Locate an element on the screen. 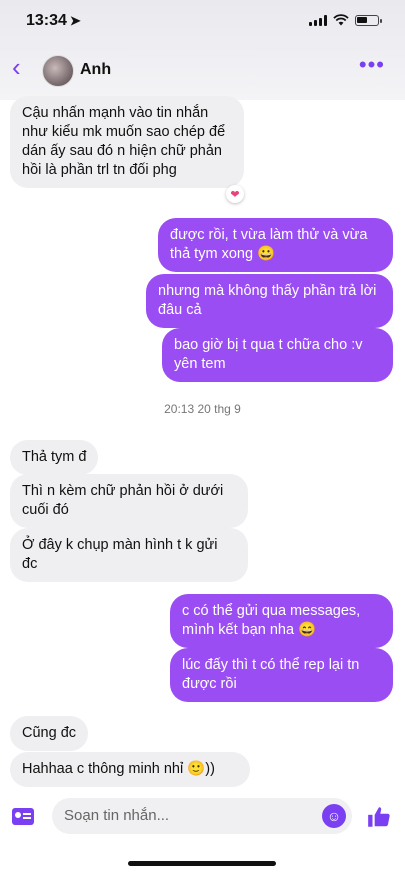 The height and width of the screenshot is (877, 405). message-composer: Soạn tin nhắn... ☺ is located at coordinates (202, 817).